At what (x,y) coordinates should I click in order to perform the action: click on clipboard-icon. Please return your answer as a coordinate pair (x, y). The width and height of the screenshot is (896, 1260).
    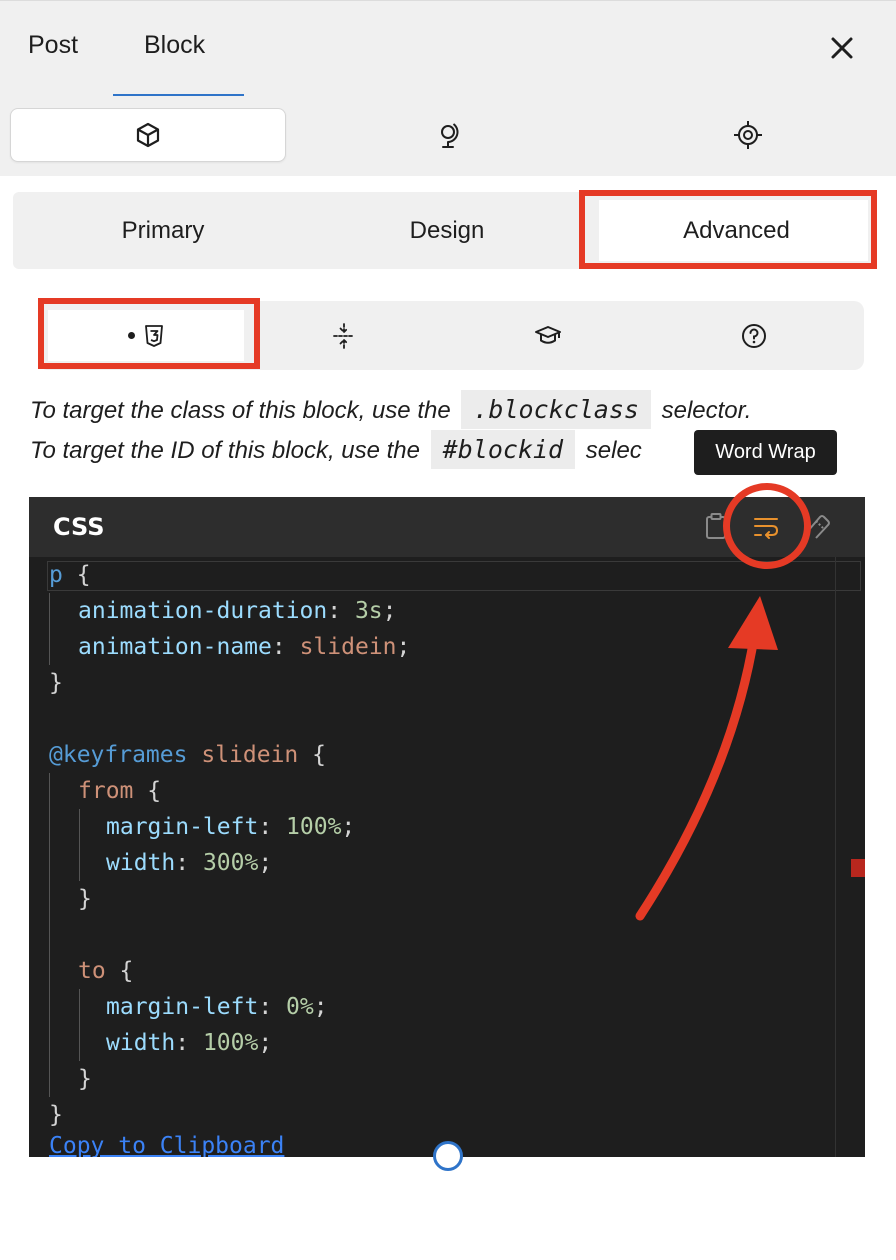
    Looking at the image, I should click on (716, 526).